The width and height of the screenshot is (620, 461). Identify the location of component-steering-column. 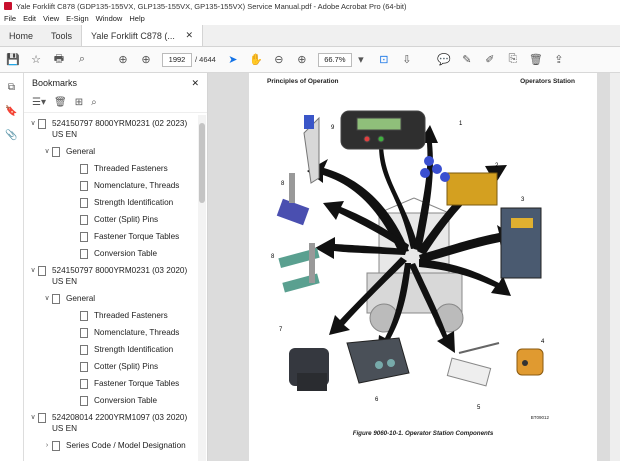
(311, 149).